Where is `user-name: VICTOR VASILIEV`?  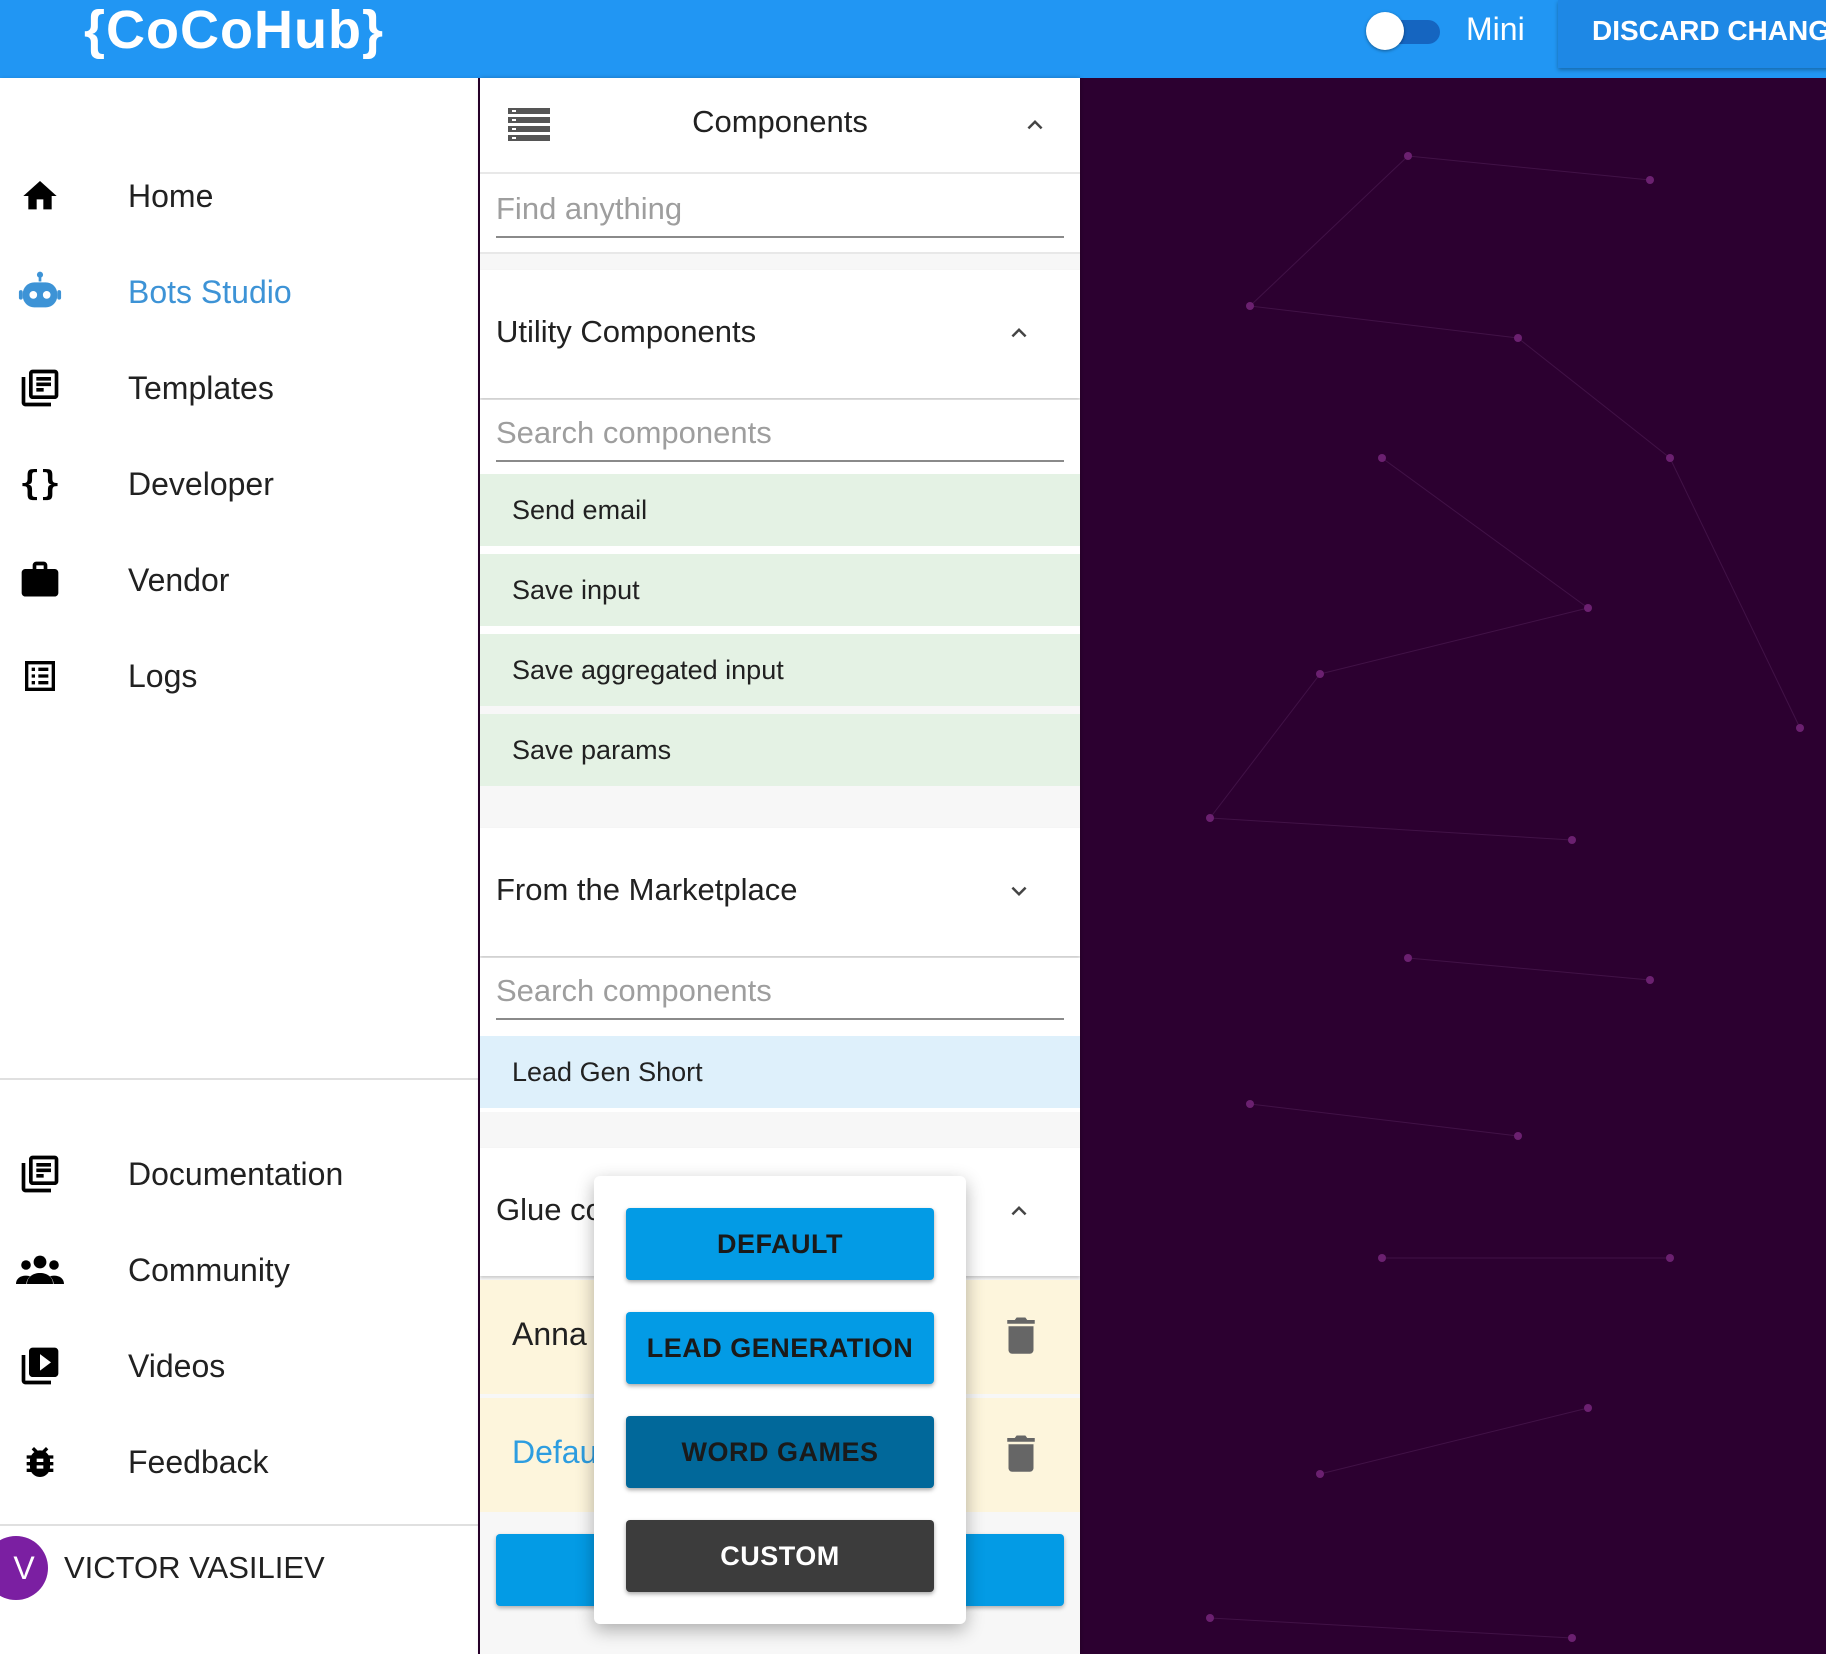 user-name: VICTOR VASILIEV is located at coordinates (194, 1567).